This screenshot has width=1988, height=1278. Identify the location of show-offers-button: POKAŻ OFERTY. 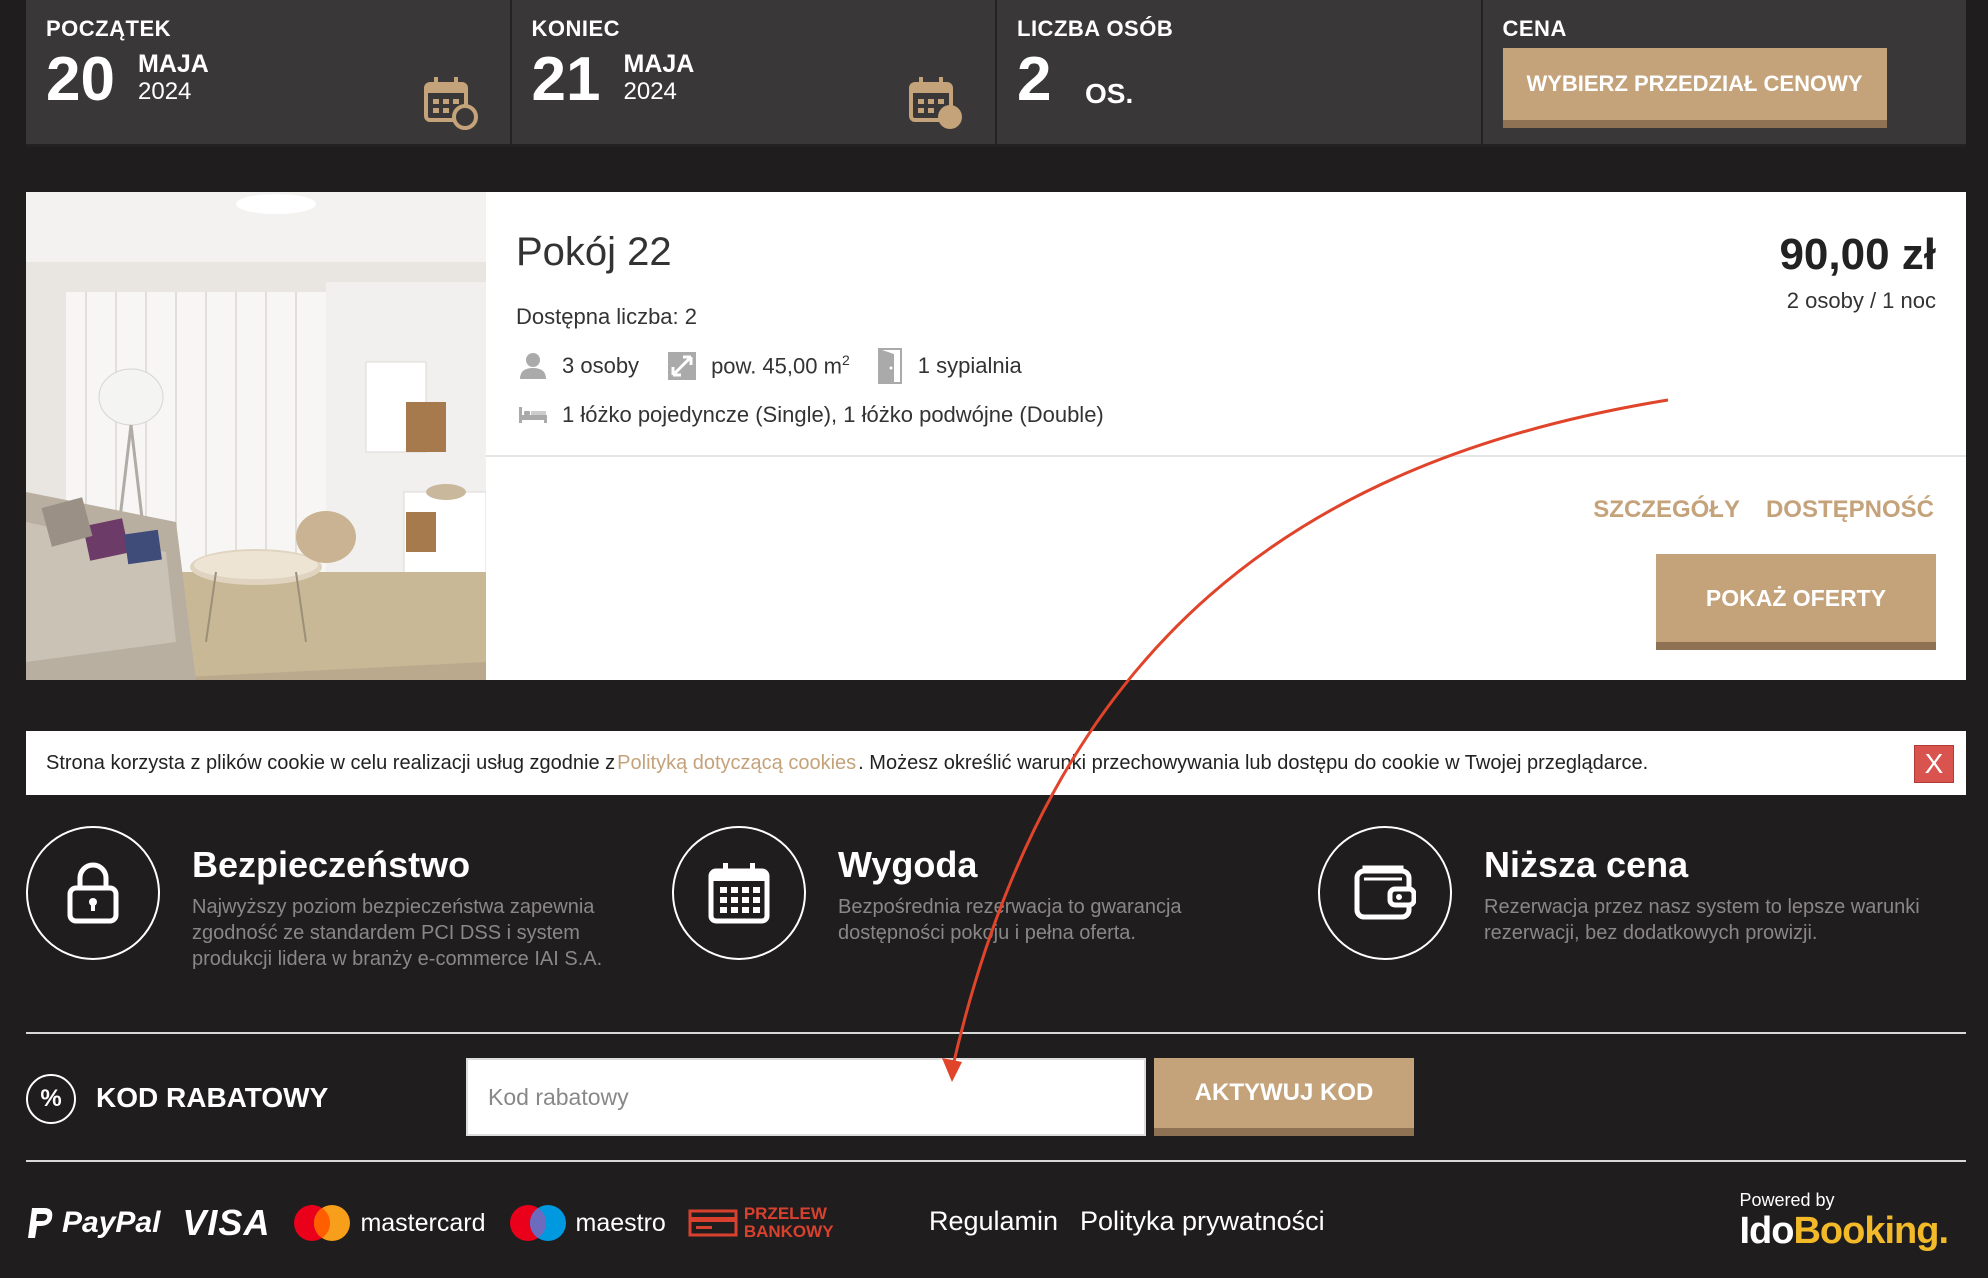
(1796, 602).